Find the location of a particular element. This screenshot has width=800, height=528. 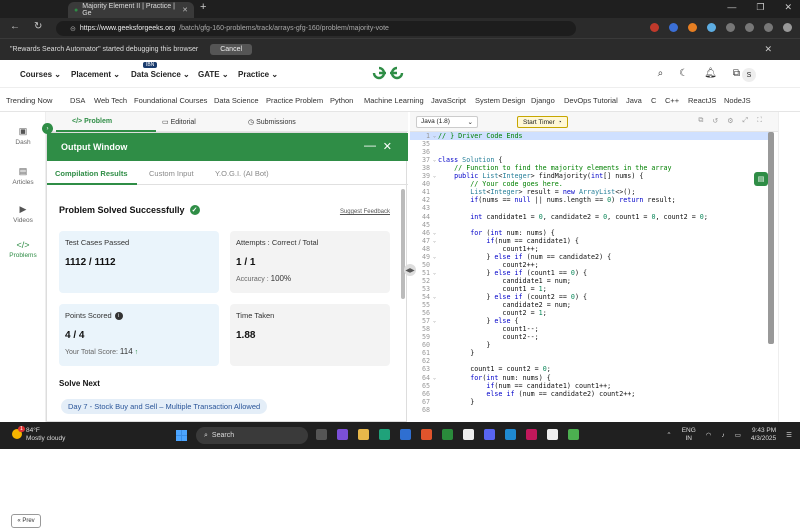

sidebar-item-videos: ▶ Videos is located at coordinates (23, 214).